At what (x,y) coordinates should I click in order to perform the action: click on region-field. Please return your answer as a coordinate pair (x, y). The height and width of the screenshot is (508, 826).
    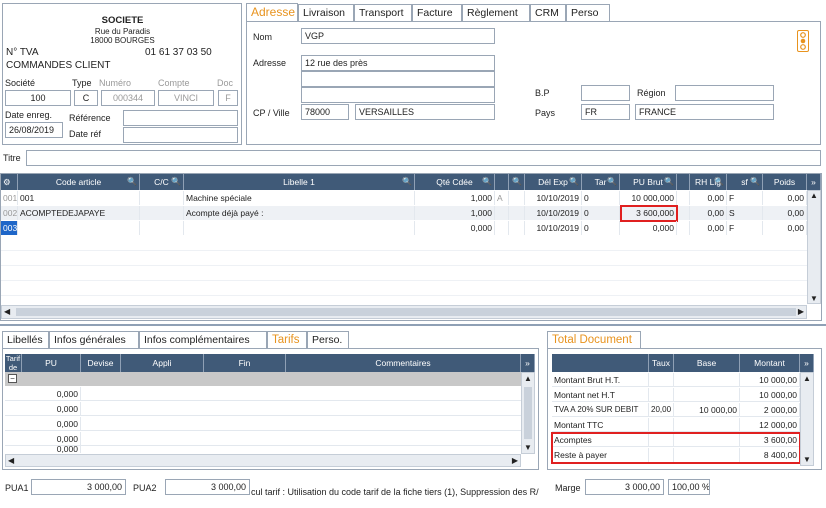
    Looking at the image, I should click on (724, 93).